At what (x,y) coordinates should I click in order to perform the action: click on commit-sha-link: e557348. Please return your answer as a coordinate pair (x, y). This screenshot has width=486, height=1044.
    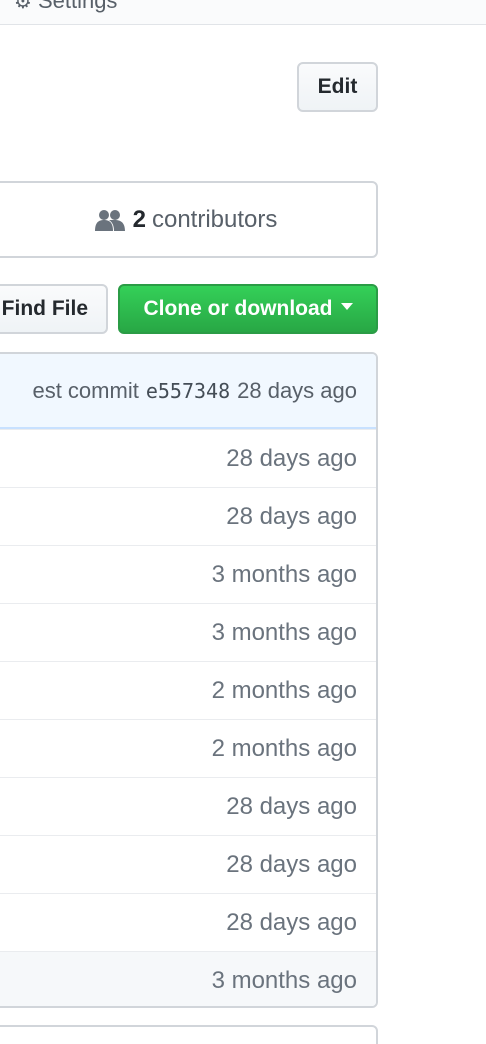
    Looking at the image, I should click on (188, 391).